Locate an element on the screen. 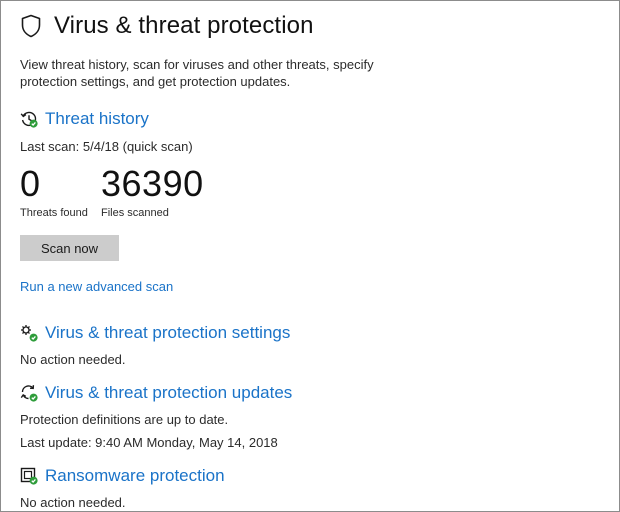  settings-header: Virus & threat protection settings is located at coordinates (315, 333).